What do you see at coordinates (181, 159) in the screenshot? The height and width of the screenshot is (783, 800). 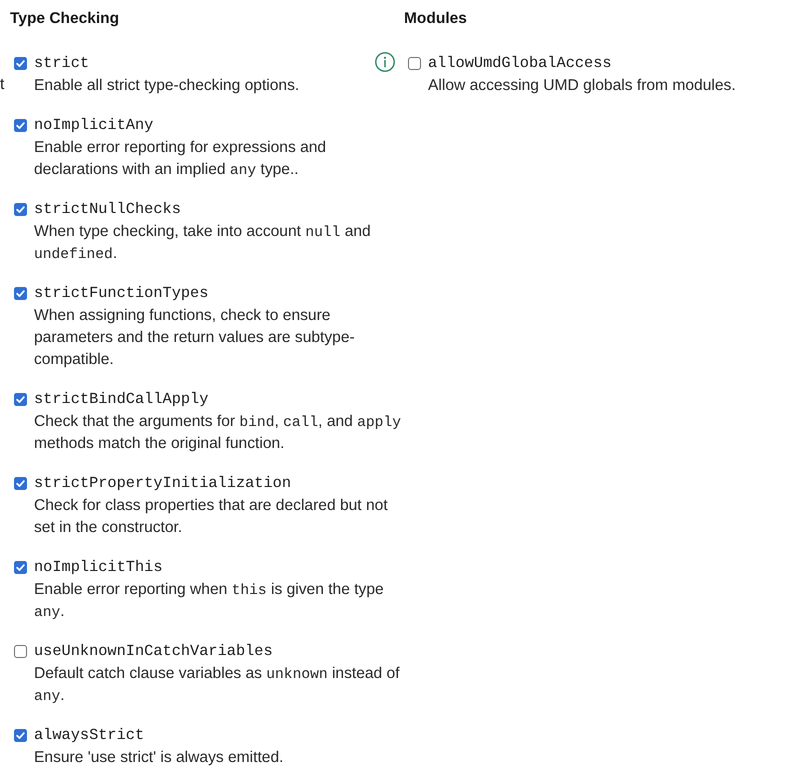 I see `option-description: Enable error reporting for expressions and declarations with an implied any type..` at bounding box center [181, 159].